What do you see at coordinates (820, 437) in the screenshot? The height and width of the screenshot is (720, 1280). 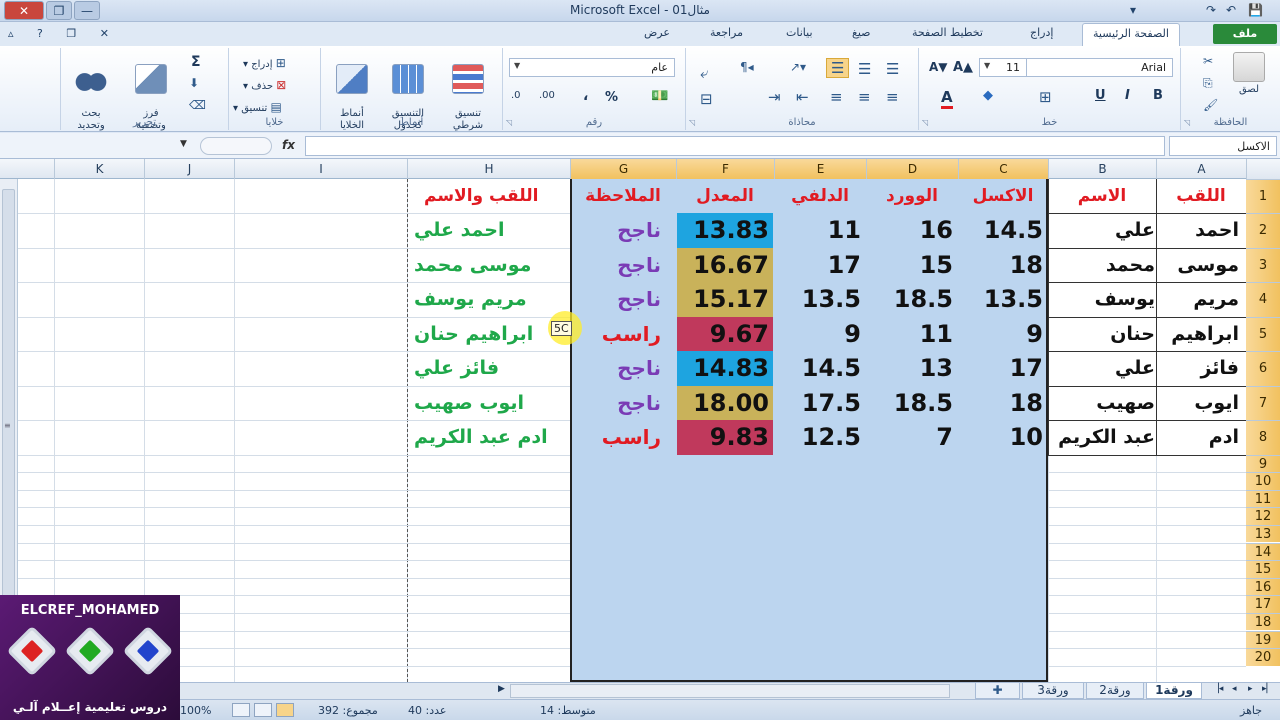 I see `cell-grade-e: 12.5` at bounding box center [820, 437].